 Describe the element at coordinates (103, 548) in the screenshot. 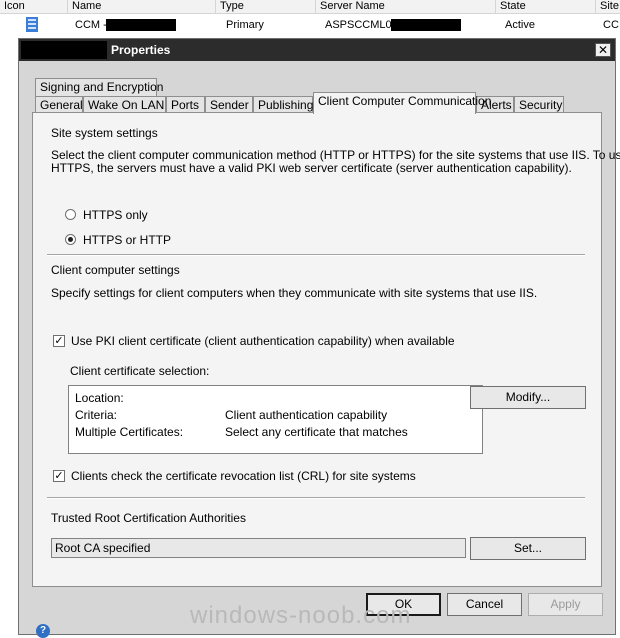

I see `root-ca-value: Root CA specified` at that location.